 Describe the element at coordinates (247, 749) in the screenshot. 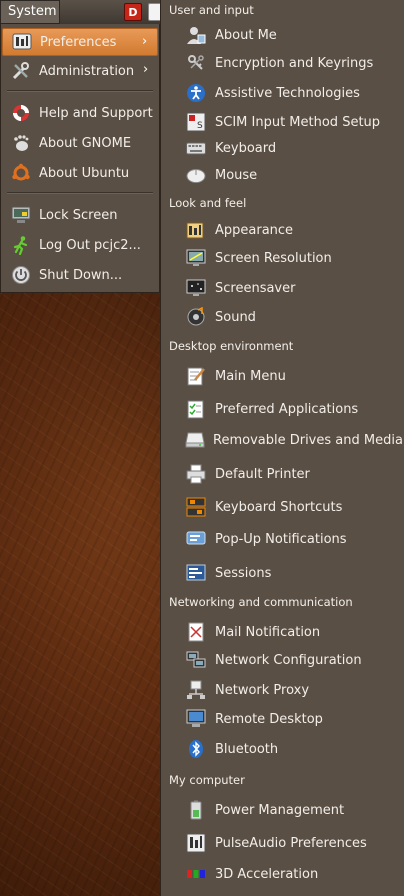

I see `menu-item-label: Bluetooth` at that location.